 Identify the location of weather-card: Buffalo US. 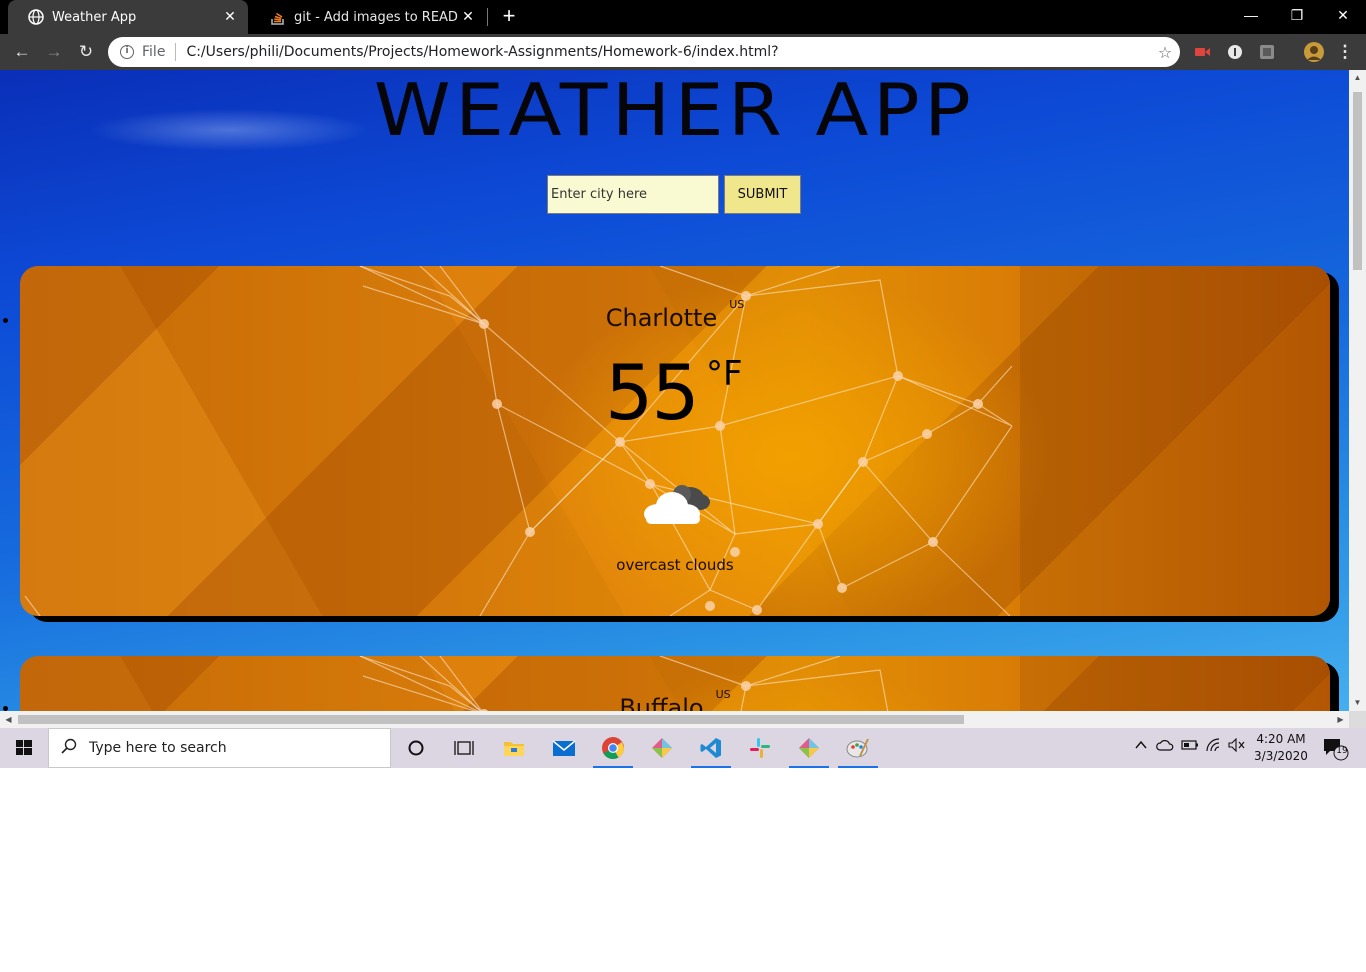
(675, 683).